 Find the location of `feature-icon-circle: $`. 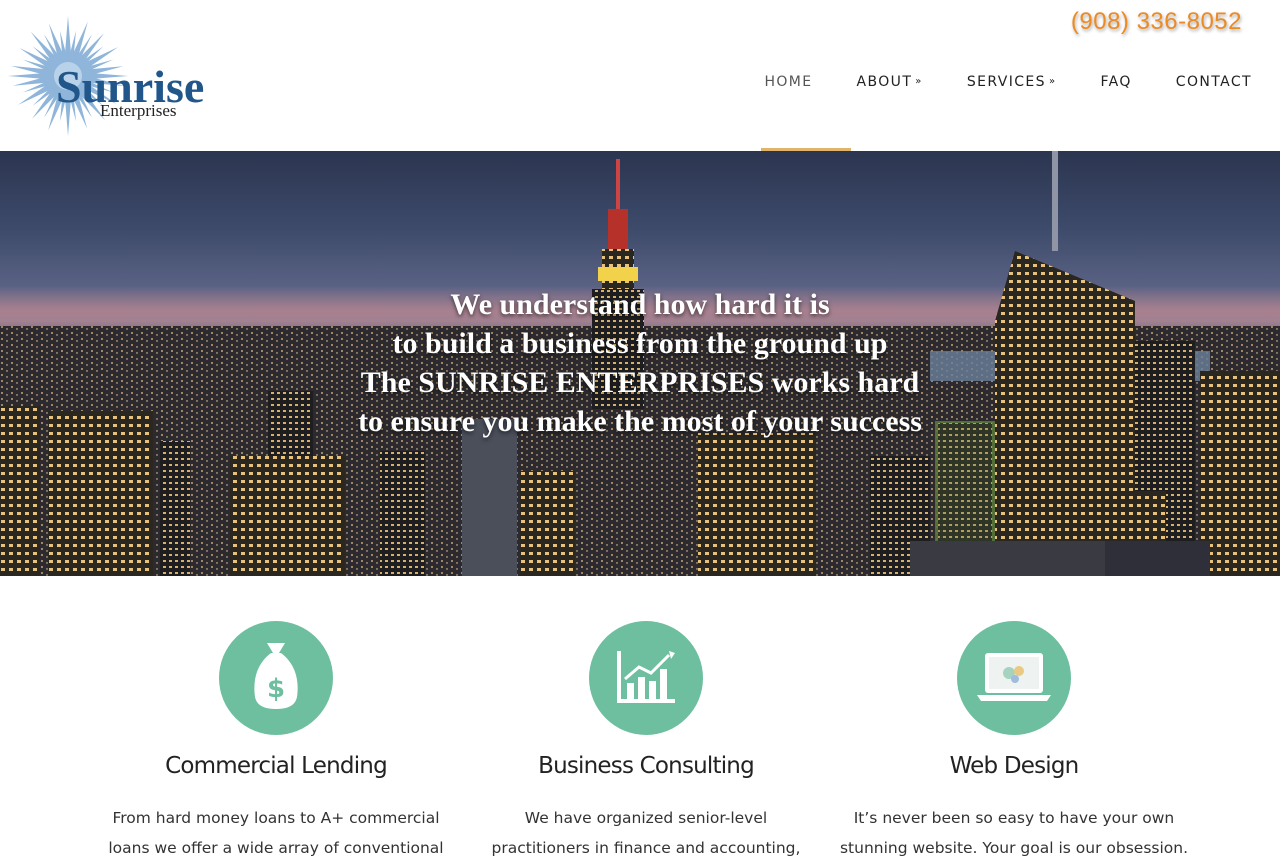

feature-icon-circle: $ is located at coordinates (276, 678).